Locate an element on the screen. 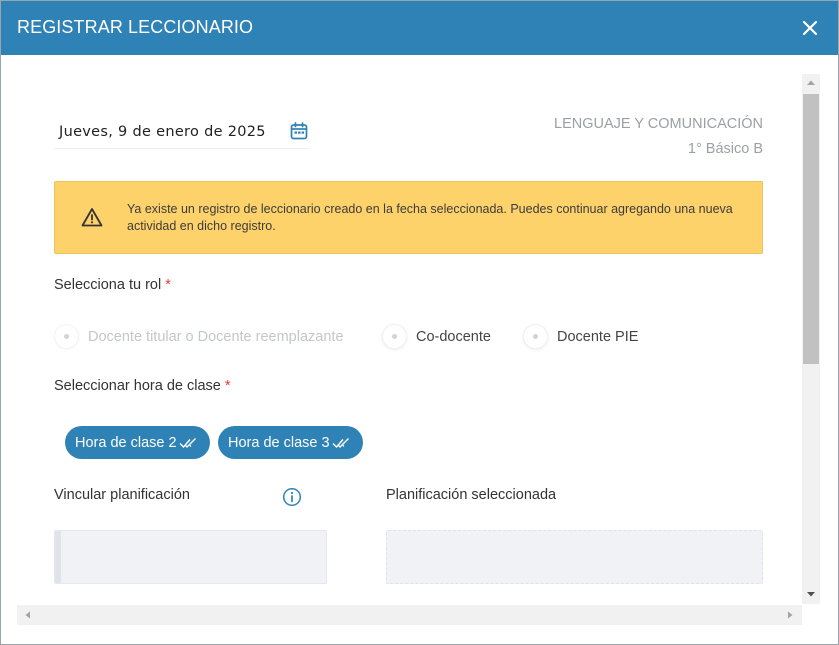  date-picker: Jueves, 9 de enero de 2025 is located at coordinates (182, 134).